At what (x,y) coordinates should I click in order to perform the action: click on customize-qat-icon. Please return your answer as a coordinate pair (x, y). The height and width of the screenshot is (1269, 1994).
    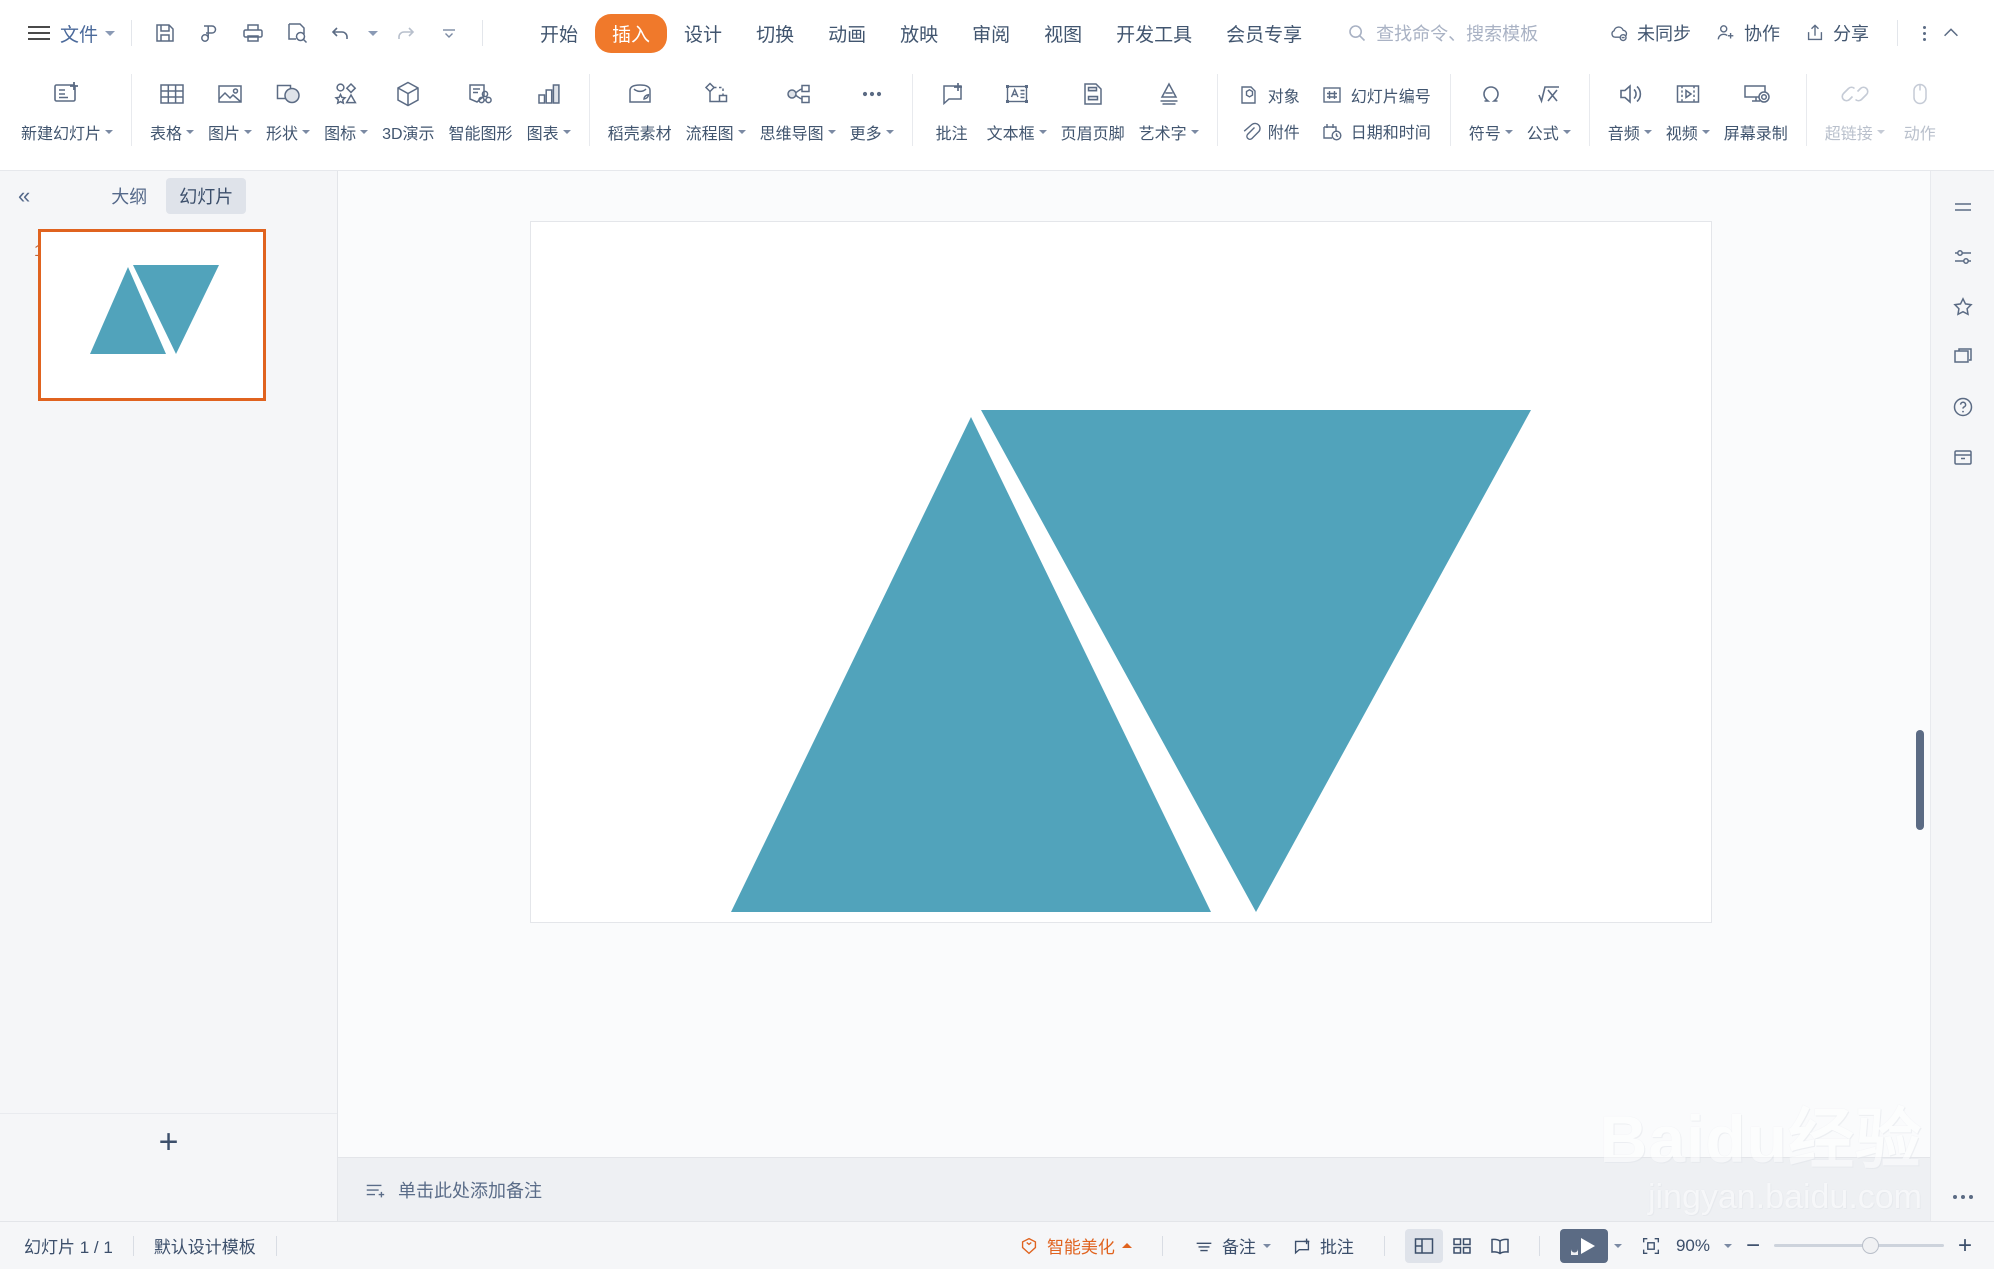
    Looking at the image, I should click on (449, 33).